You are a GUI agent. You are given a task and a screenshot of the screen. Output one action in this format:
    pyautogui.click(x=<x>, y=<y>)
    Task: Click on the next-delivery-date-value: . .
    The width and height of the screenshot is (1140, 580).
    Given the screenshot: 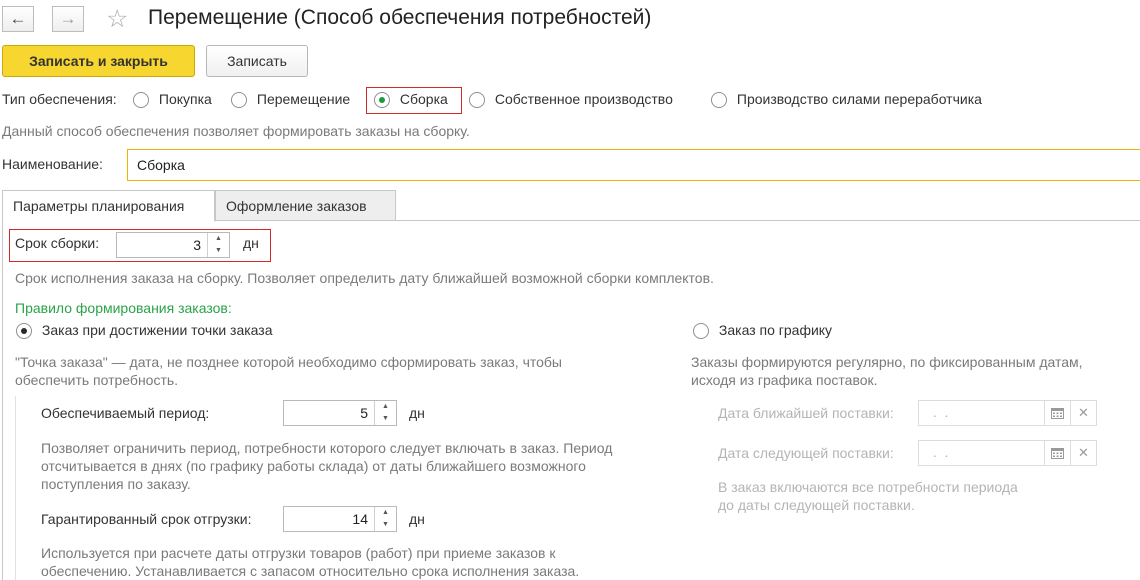 What is the action you would take?
    pyautogui.click(x=939, y=412)
    